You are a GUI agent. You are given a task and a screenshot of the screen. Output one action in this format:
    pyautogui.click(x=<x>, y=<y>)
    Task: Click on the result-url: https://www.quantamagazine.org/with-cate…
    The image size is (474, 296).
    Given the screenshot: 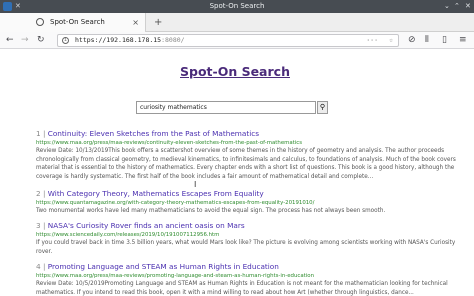 What is the action you would take?
    pyautogui.click(x=246, y=203)
    